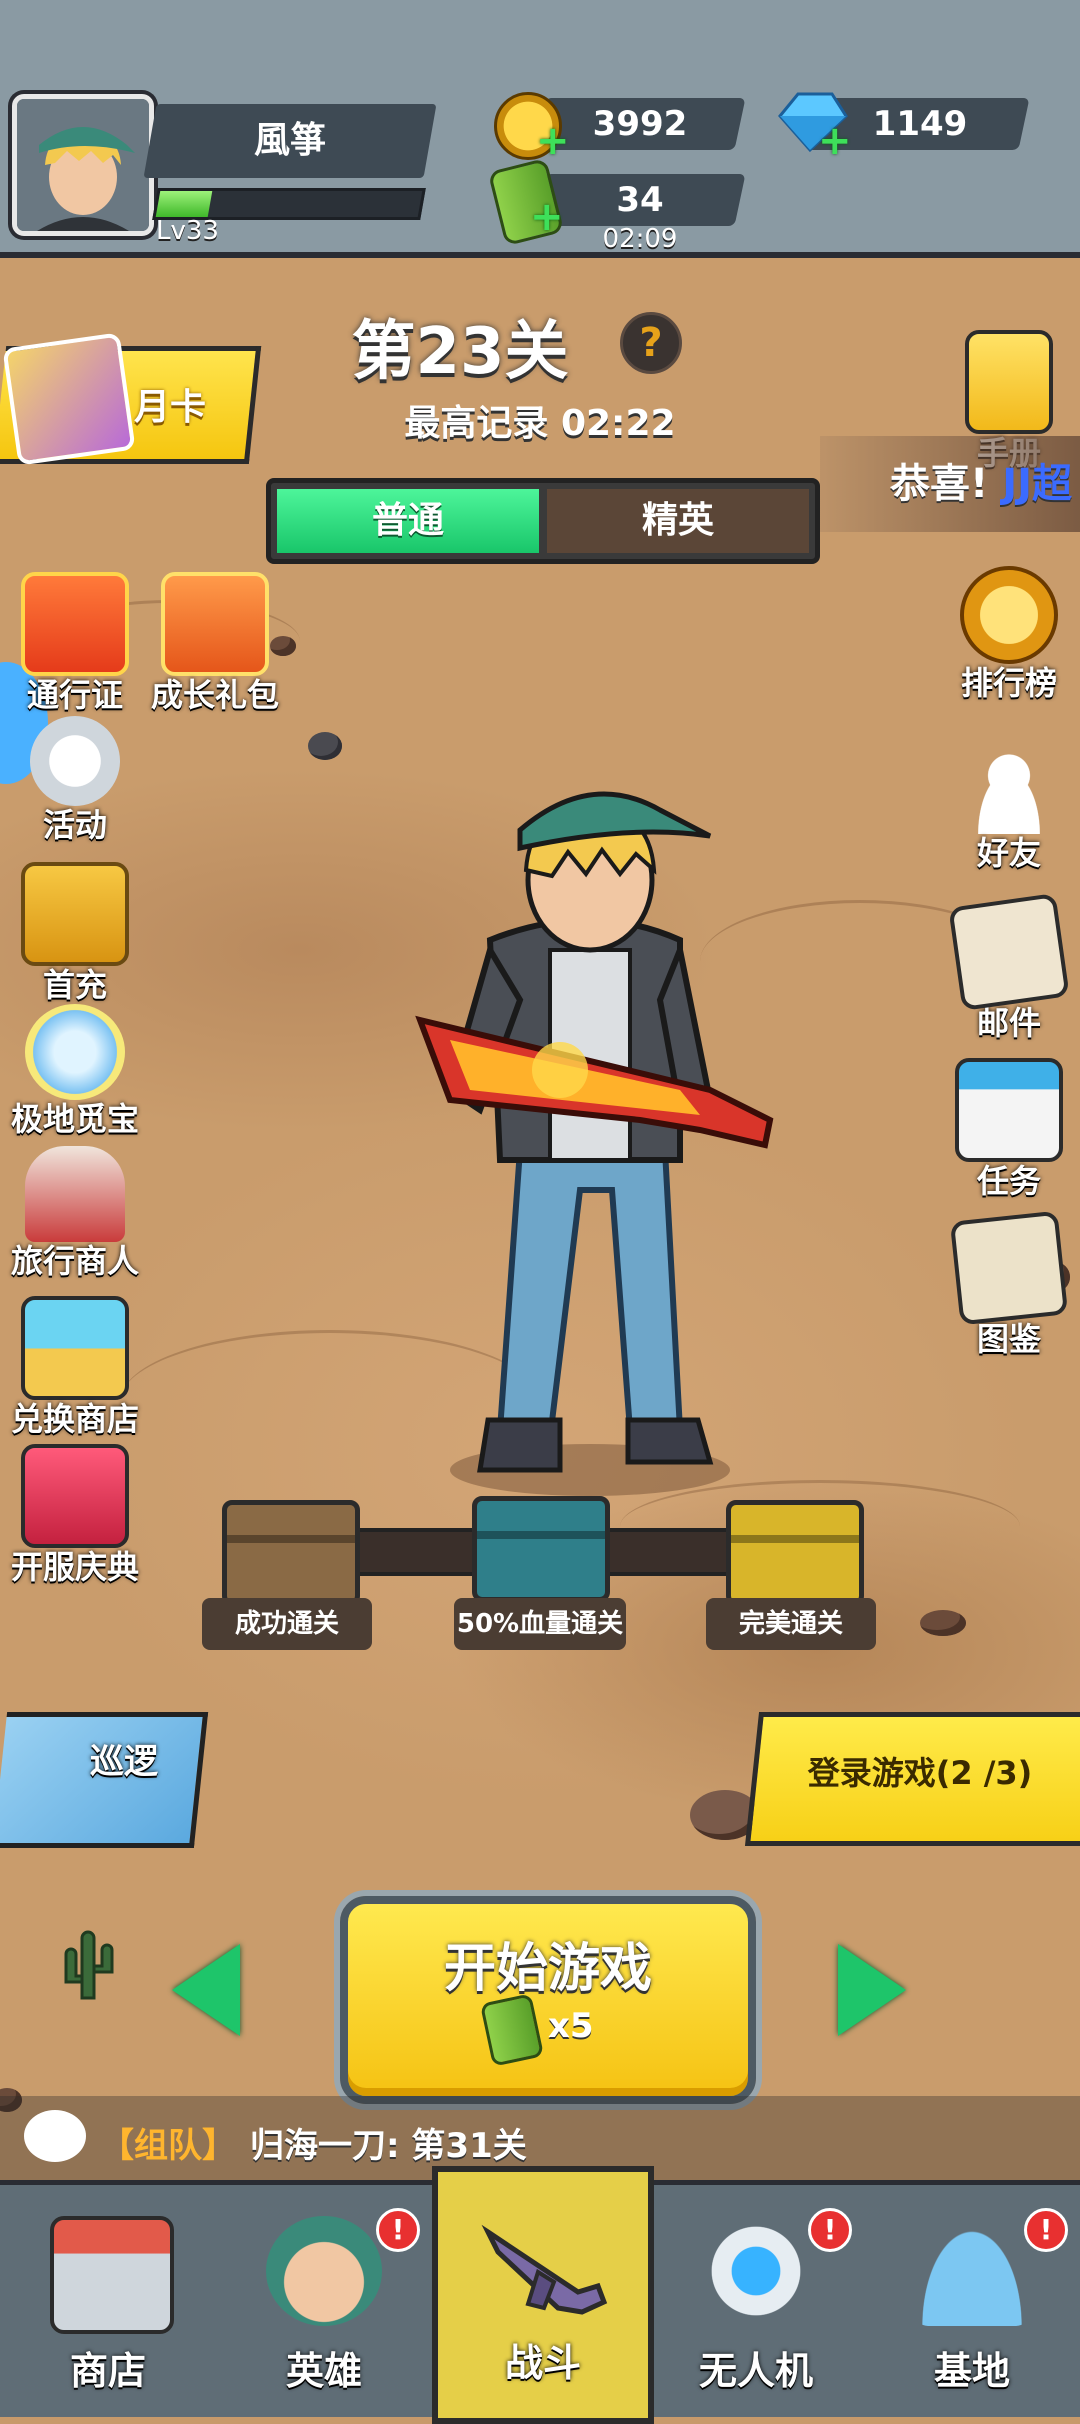  Describe the element at coordinates (206, 1990) in the screenshot. I see `prev-stage-arrow-icon` at that location.